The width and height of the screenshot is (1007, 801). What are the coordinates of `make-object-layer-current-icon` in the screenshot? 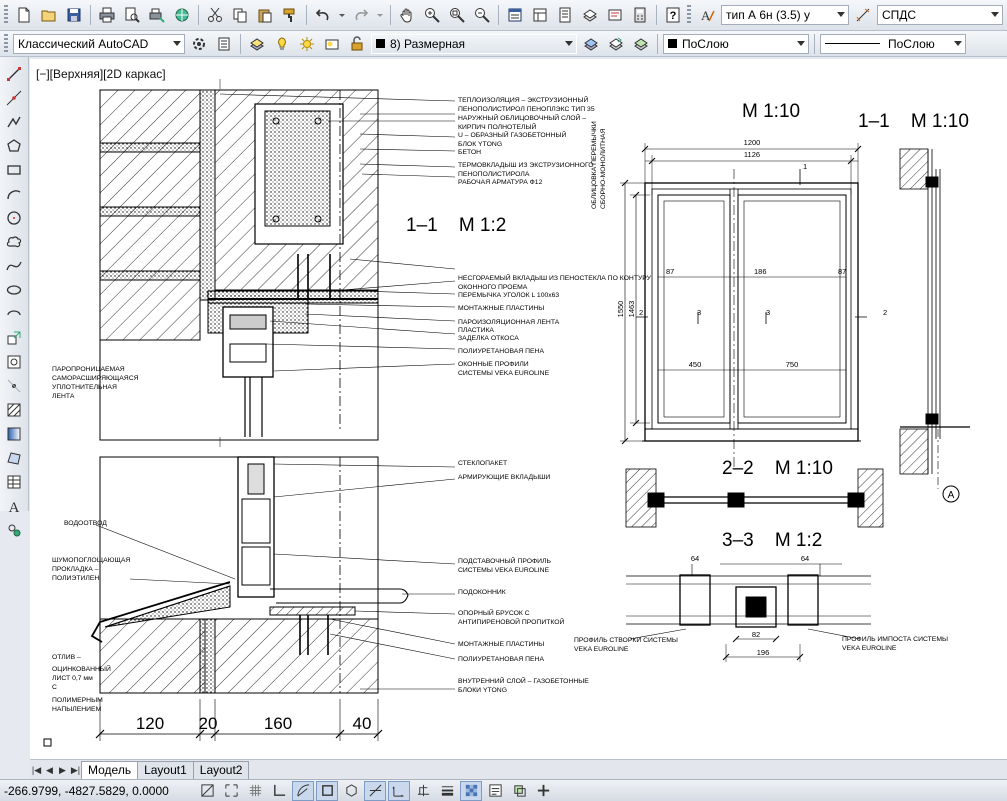 It's located at (591, 44).